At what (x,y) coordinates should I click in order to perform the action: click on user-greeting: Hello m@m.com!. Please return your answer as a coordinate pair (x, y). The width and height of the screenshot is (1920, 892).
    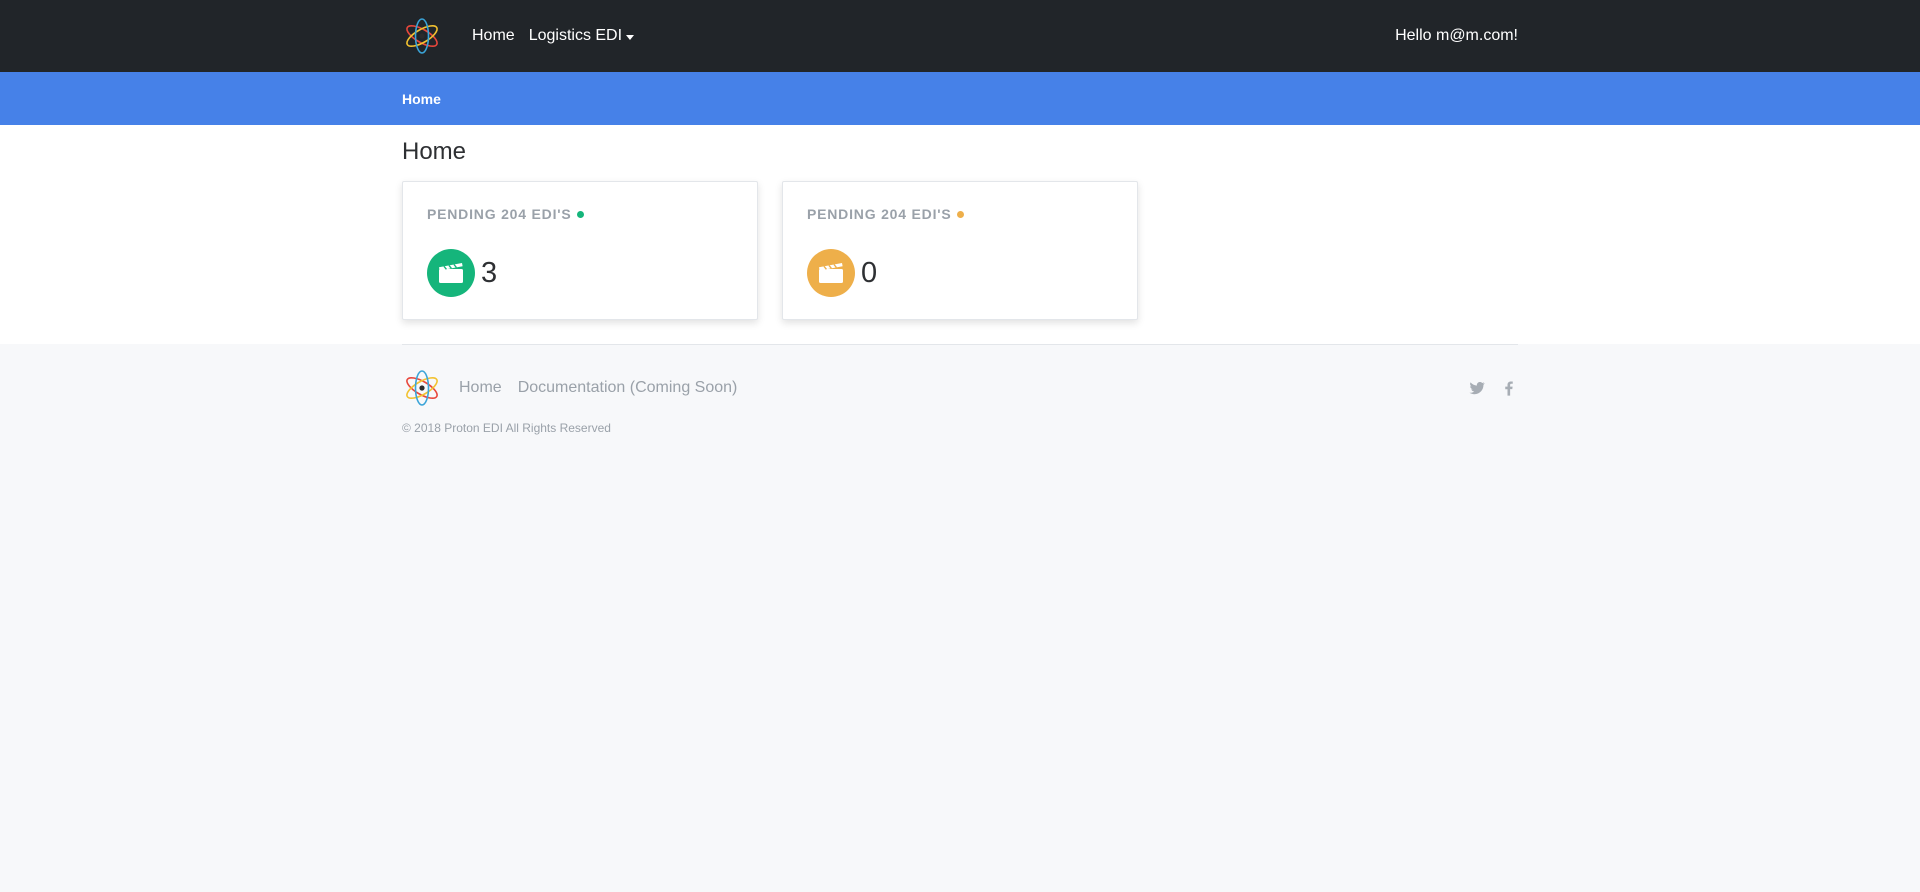
    Looking at the image, I should click on (1456, 36).